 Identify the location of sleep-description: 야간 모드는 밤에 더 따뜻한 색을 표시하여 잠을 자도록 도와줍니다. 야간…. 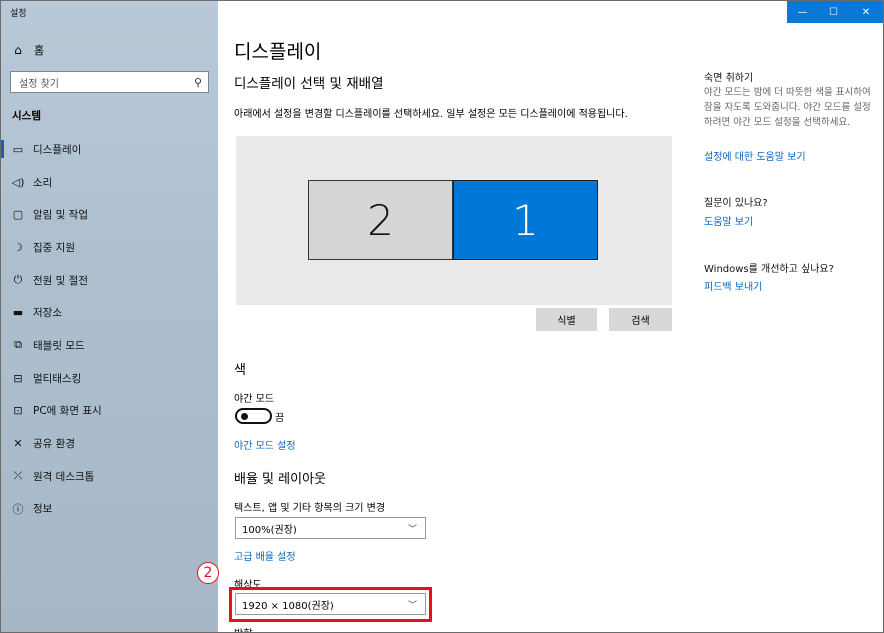
(787, 107).